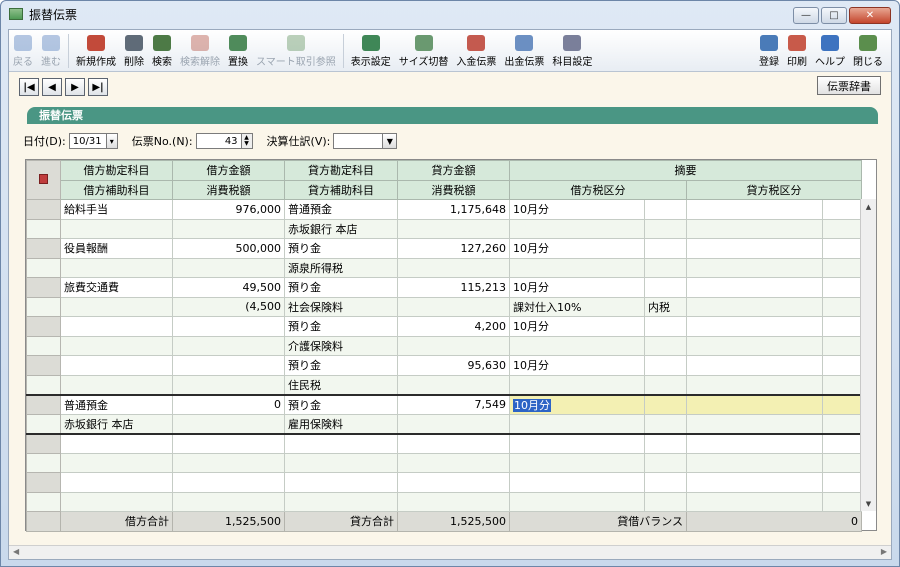 The width and height of the screenshot is (900, 567). What do you see at coordinates (444, 404) in the screenshot?
I see `table-row: 普通預金 0 預り金 7,549 10月分` at bounding box center [444, 404].